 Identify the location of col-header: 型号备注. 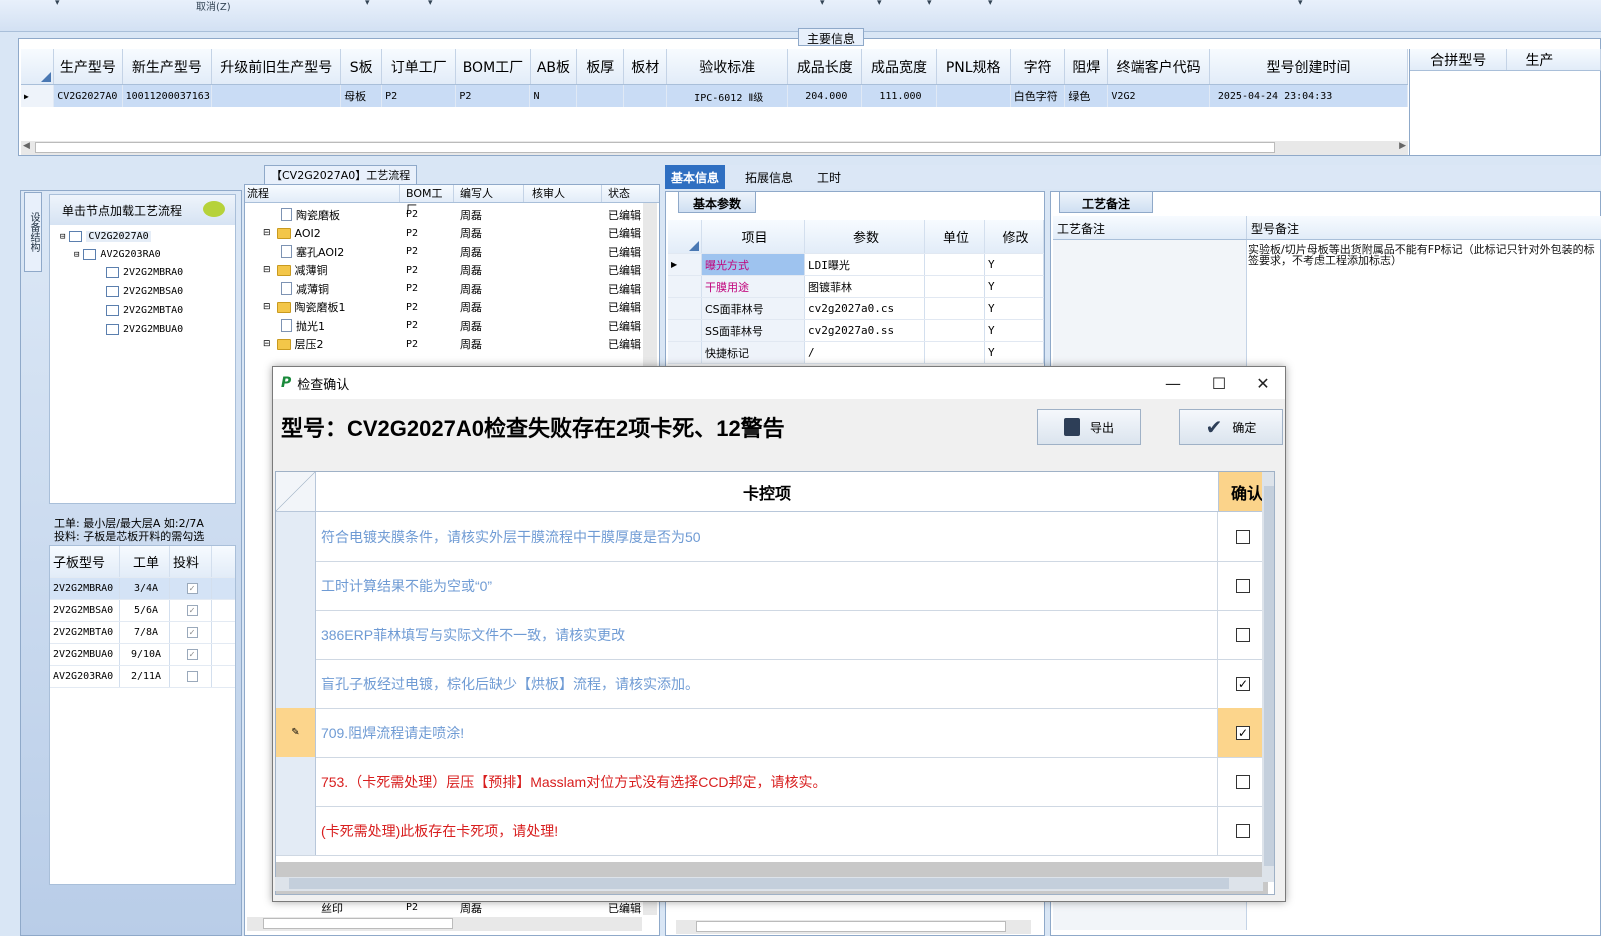
(1424, 227).